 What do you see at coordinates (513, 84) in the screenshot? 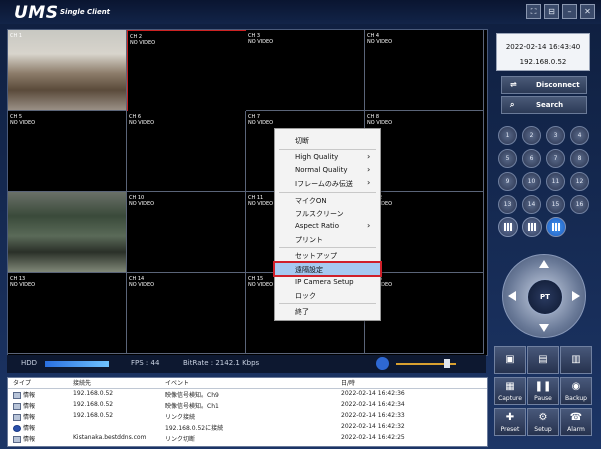
I see `plug-icon: ⇌` at bounding box center [513, 84].